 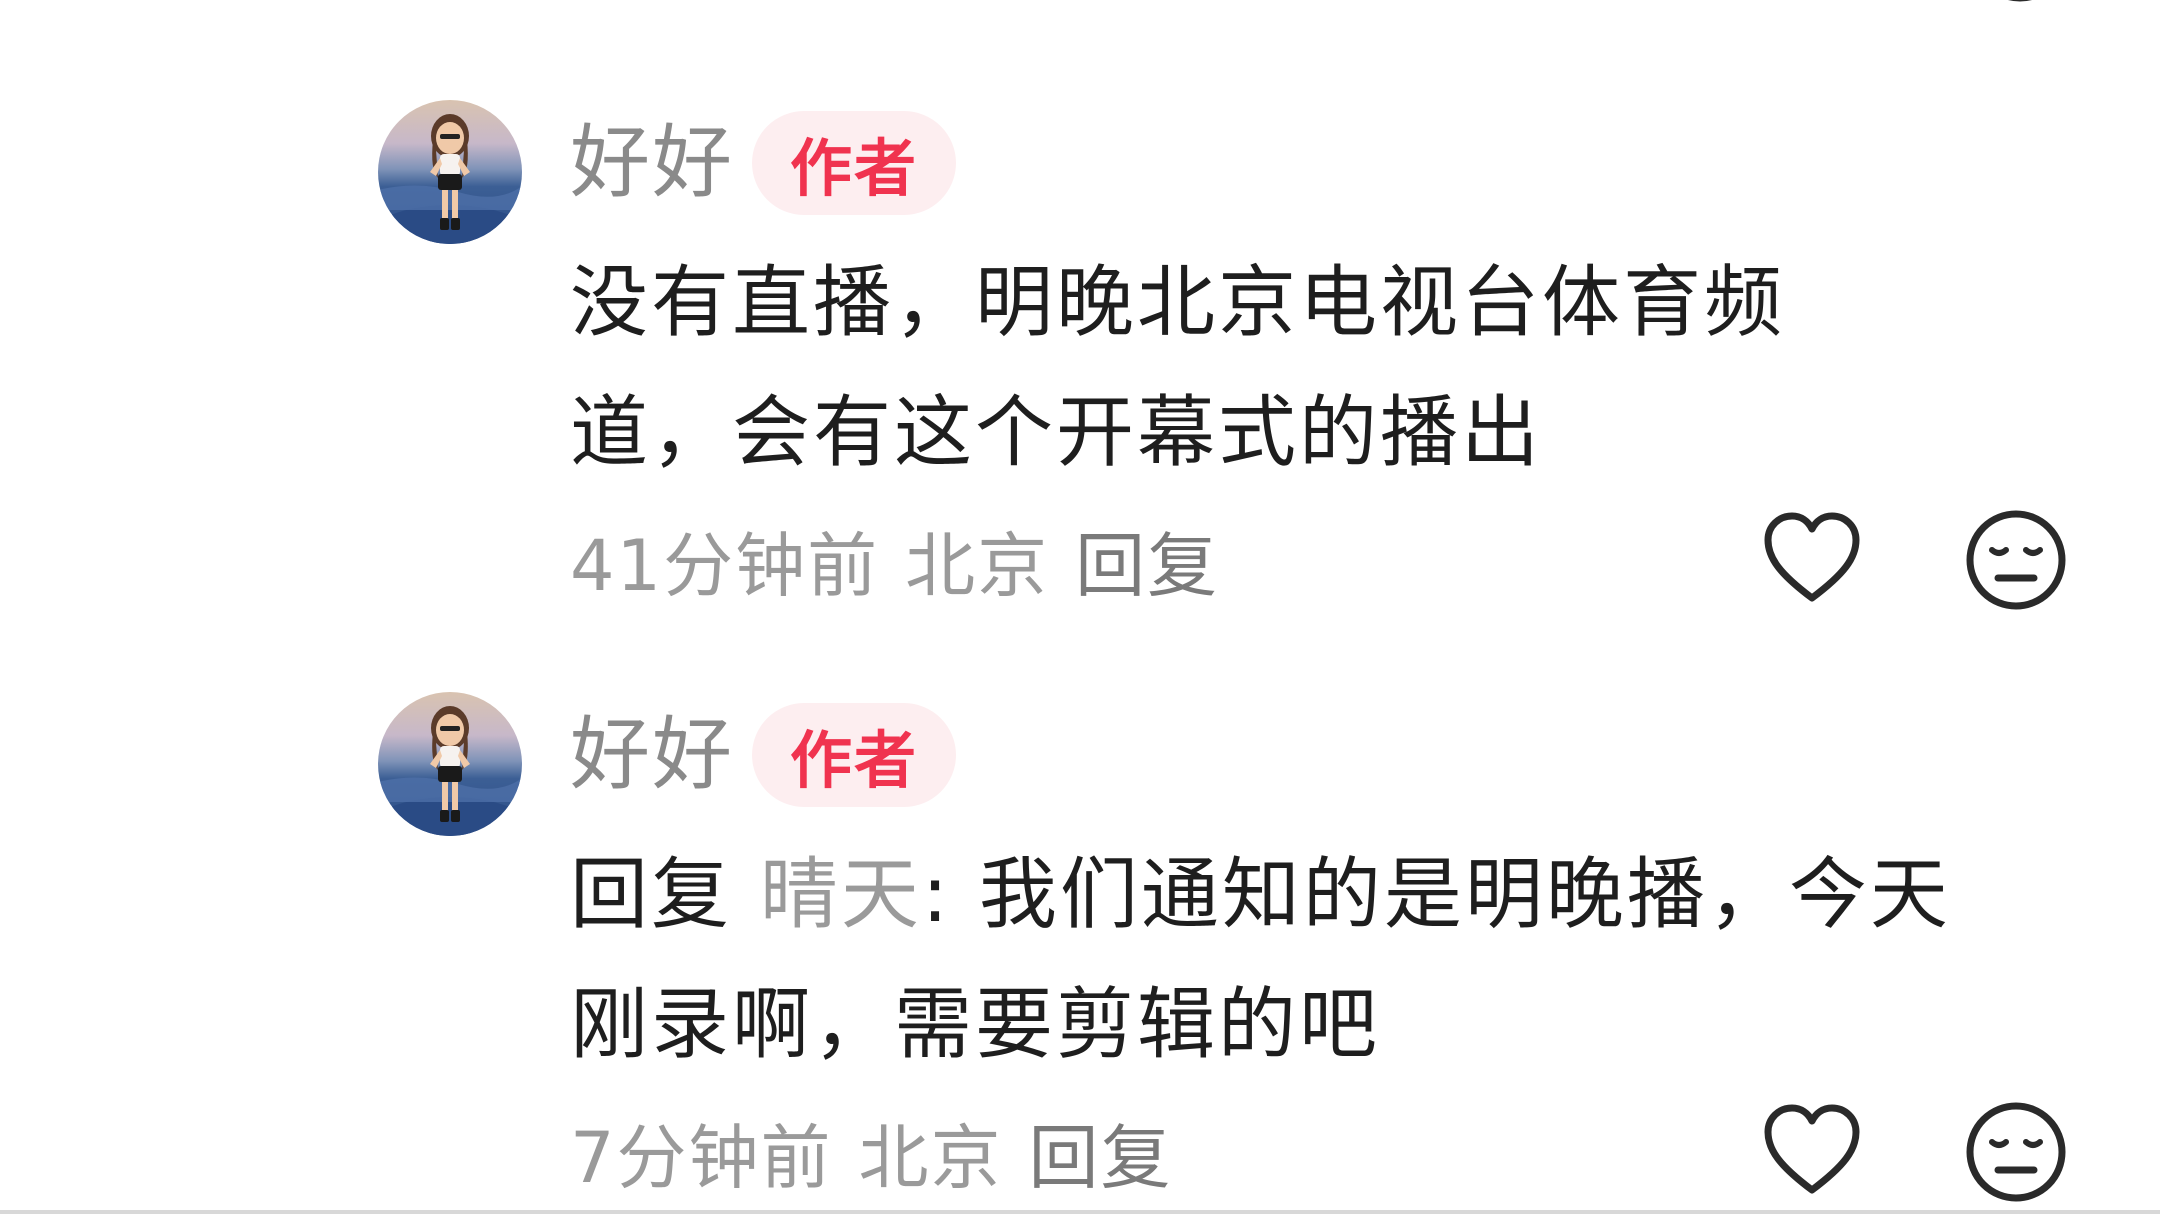 I want to click on timestamp: 7分钟前, so click(x=701, y=1157).